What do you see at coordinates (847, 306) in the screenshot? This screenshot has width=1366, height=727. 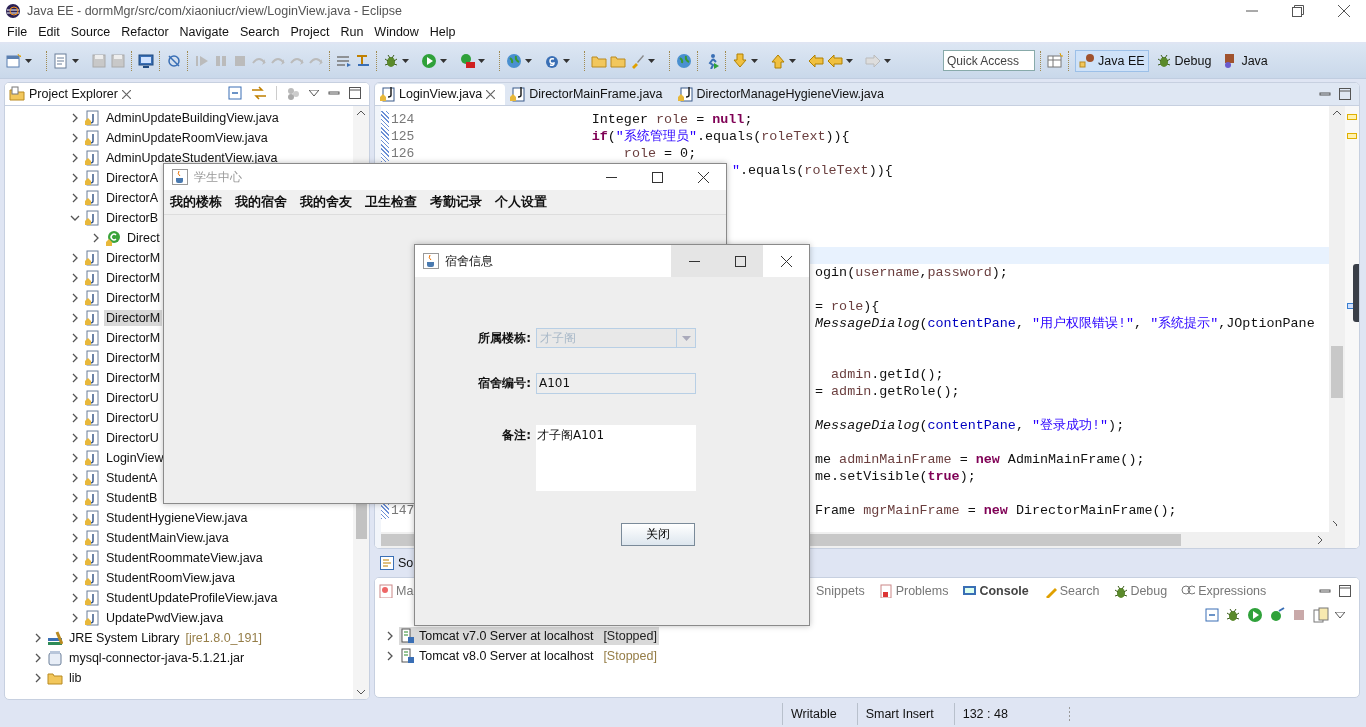 I see `code-line: = role){` at bounding box center [847, 306].